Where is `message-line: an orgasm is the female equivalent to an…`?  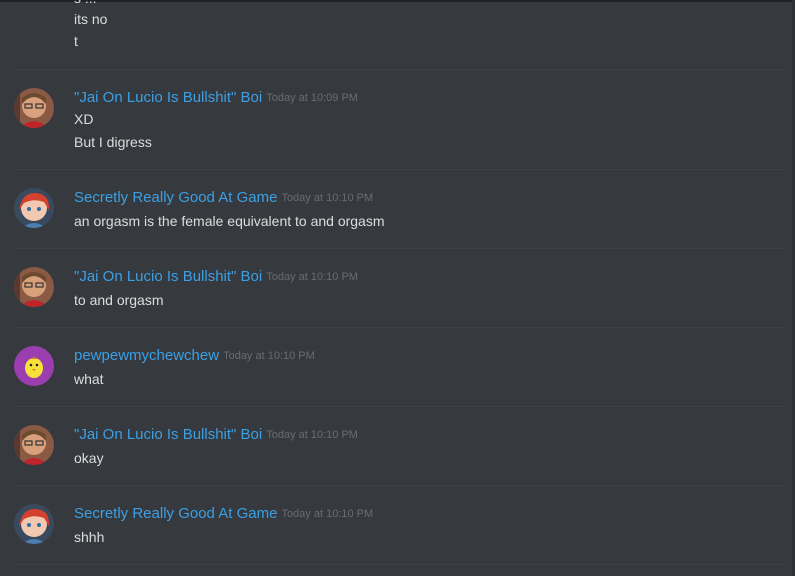 message-line: an orgasm is the female equivalent to an… is located at coordinates (229, 221).